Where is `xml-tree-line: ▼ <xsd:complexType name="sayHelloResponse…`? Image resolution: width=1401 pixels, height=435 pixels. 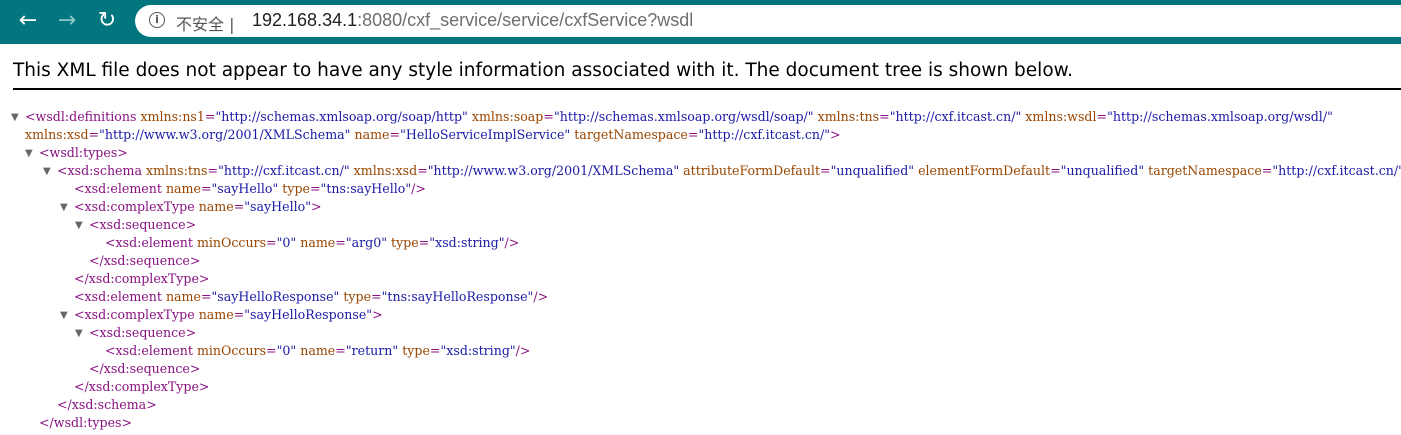
xml-tree-line: ▼ <xsd:complexType name="sayHelloResponse… is located at coordinates (700, 315).